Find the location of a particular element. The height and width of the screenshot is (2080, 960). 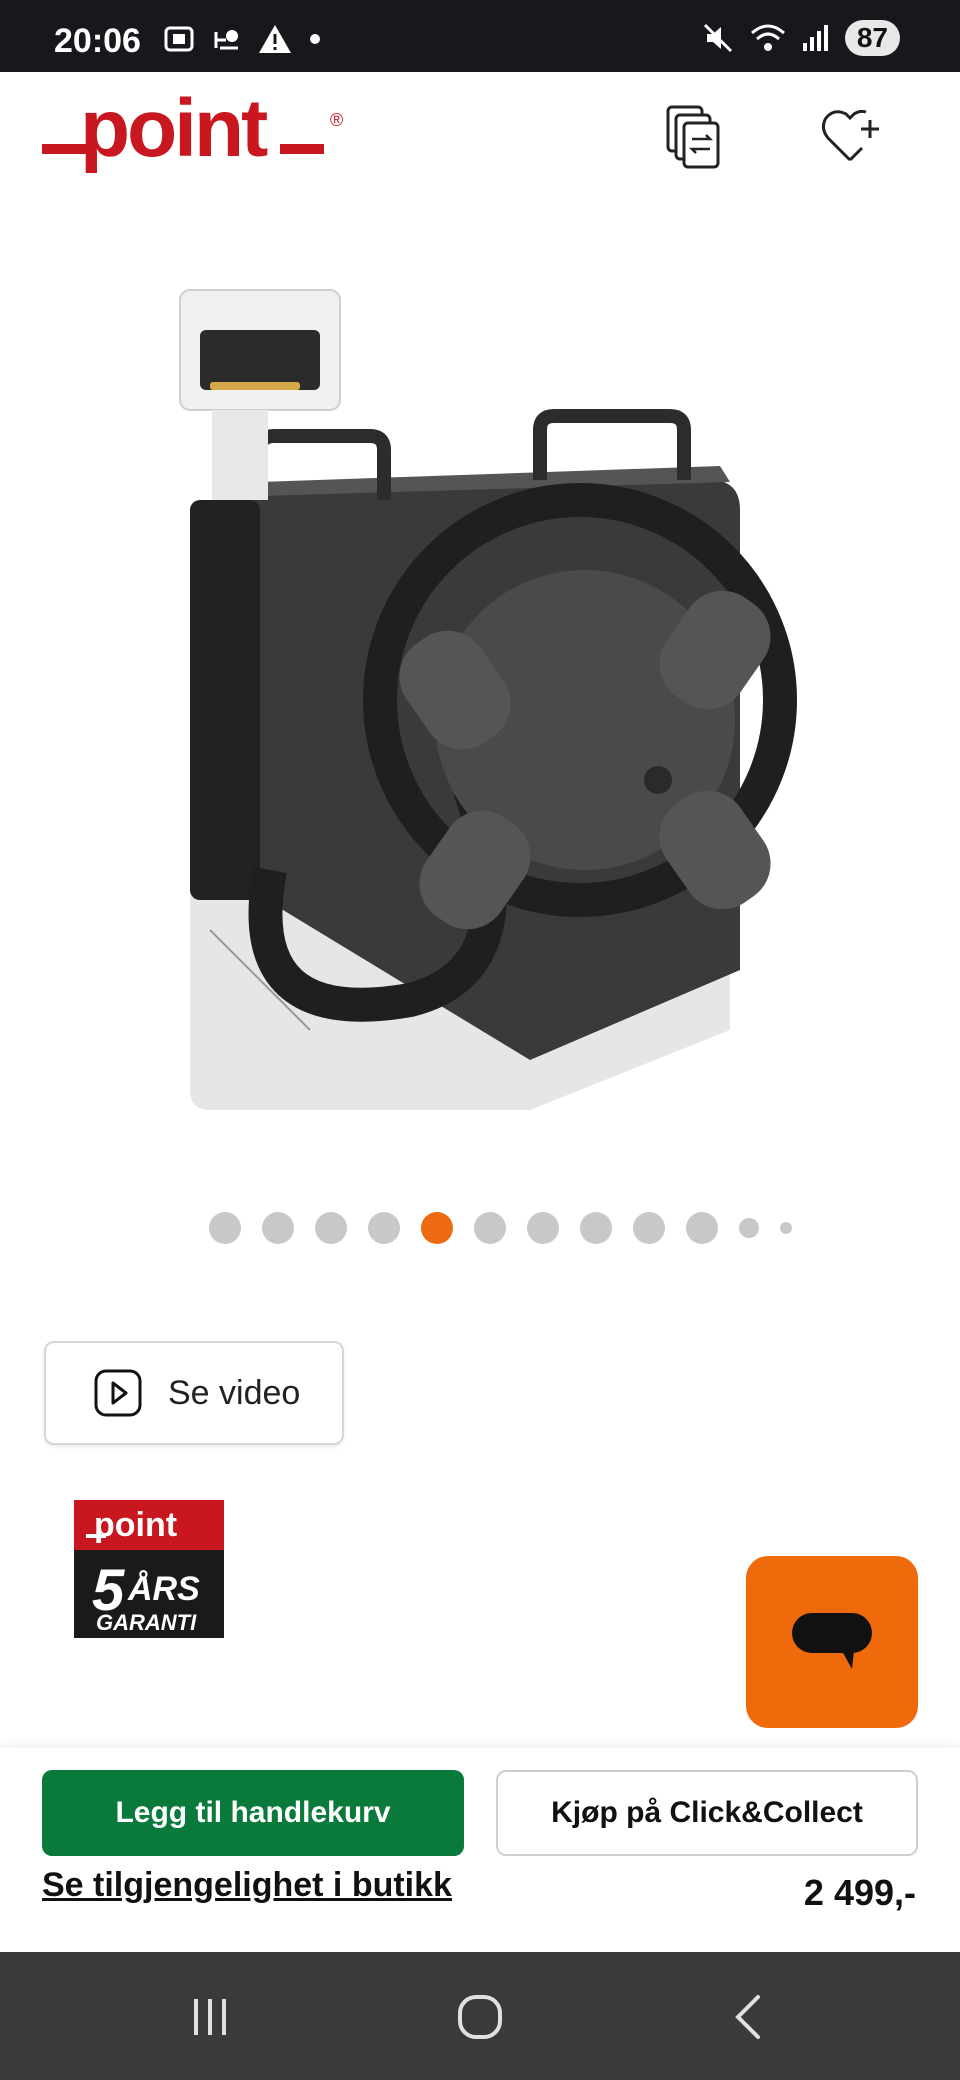

video-button-label: Se video is located at coordinates (234, 1392).